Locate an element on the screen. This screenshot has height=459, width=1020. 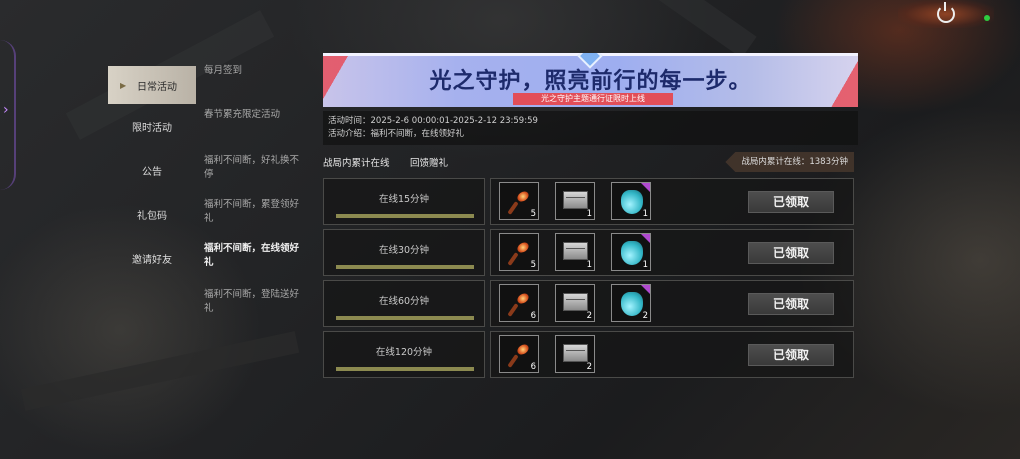
reward-row: 在线60分钟 6 2 2 已领取 is located at coordinates (588, 303).